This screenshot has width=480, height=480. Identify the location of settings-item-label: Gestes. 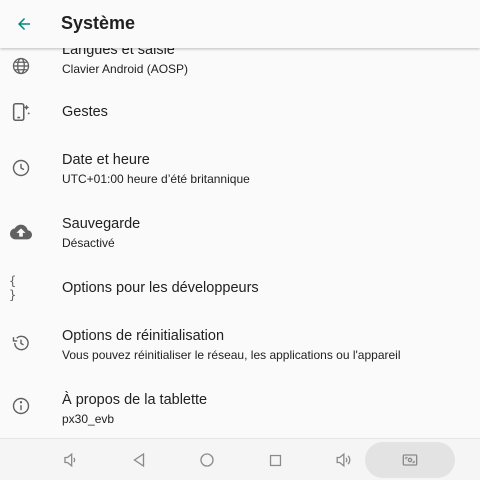
(85, 112).